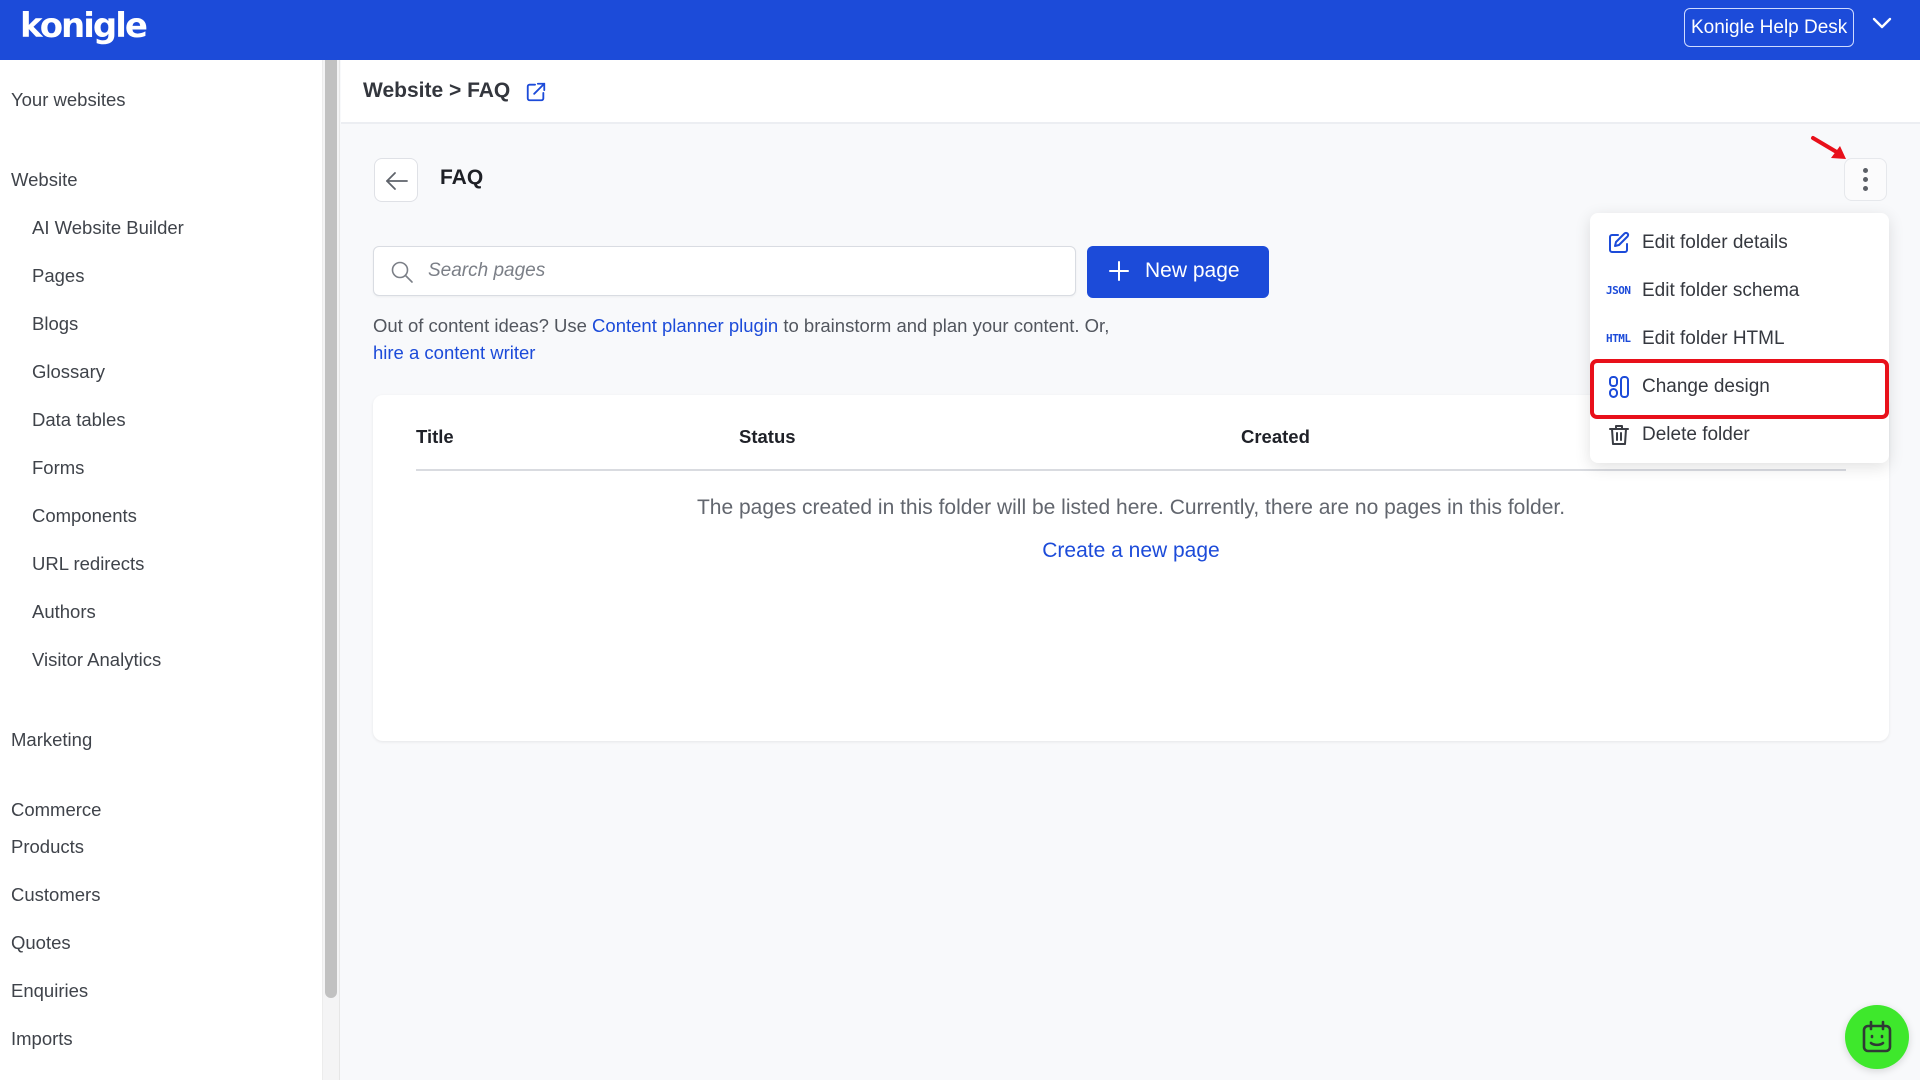  Describe the element at coordinates (454, 352) in the screenshot. I see `hire-content-writer-link: hire a content writer` at that location.